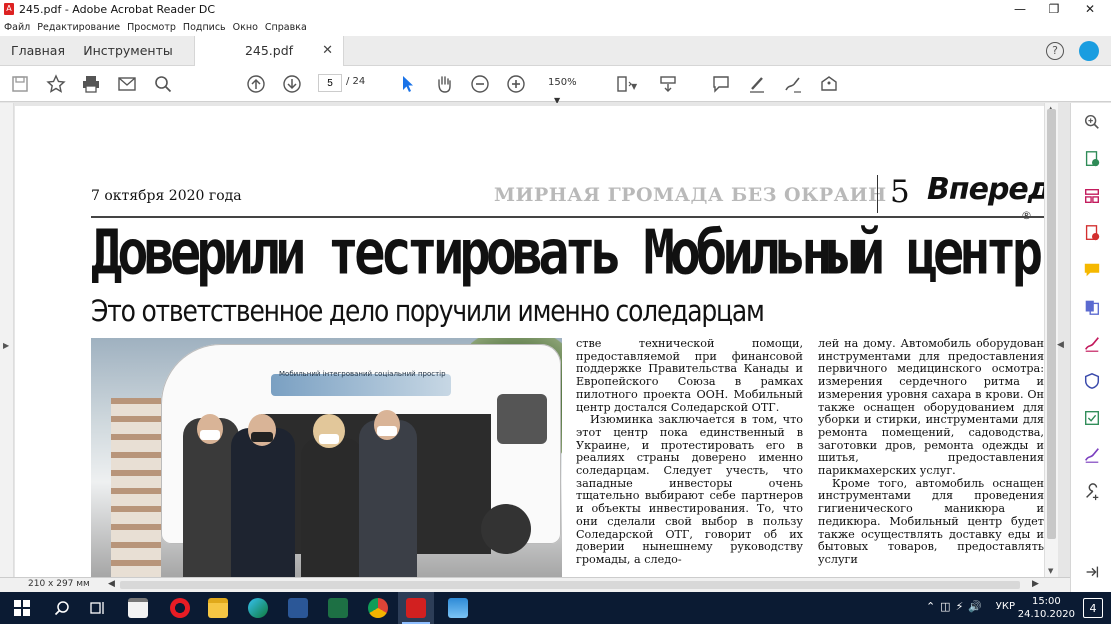  Describe the element at coordinates (1092, 122) in the screenshot. I see `zoom-search-icon` at that location.